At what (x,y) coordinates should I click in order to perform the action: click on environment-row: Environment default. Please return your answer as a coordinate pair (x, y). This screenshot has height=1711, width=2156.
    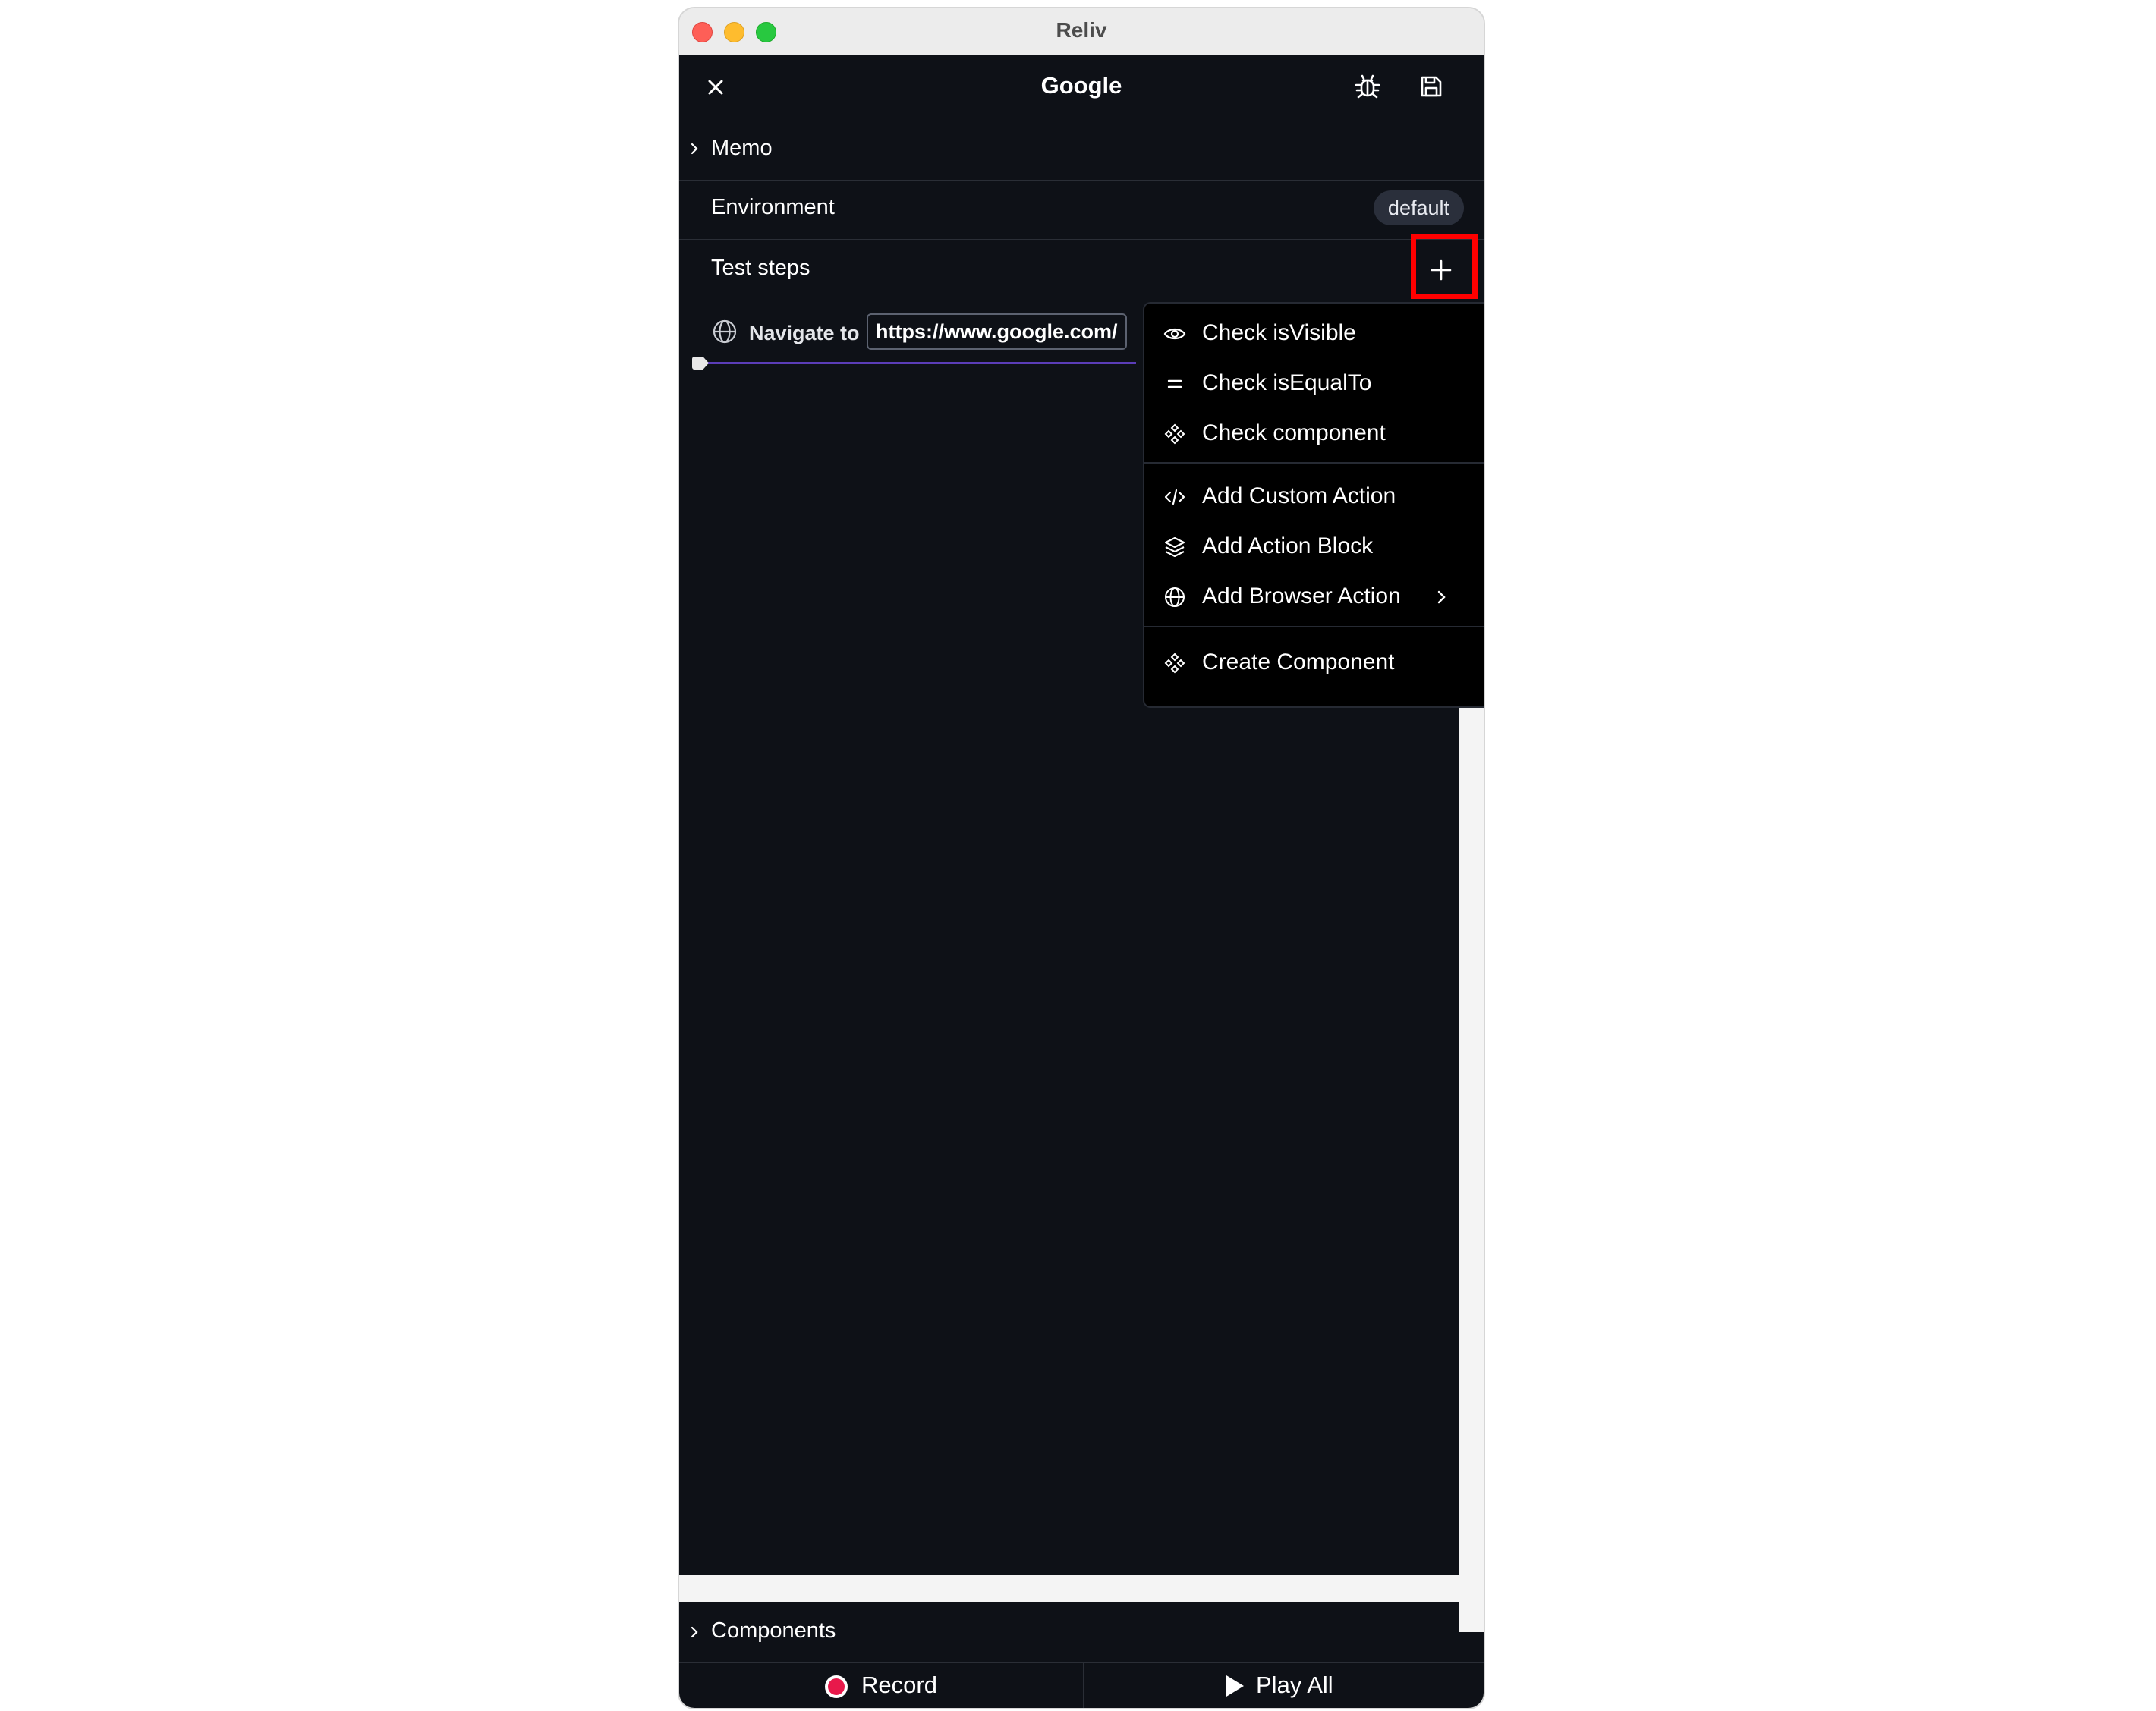
    Looking at the image, I should click on (1081, 210).